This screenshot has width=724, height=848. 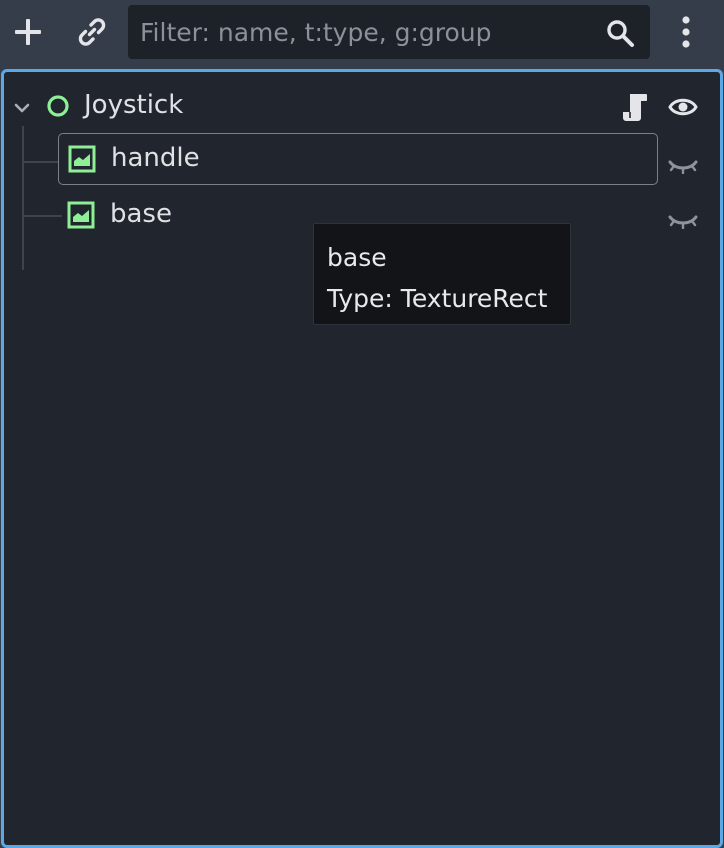 I want to click on filter-input, so click(x=367, y=32).